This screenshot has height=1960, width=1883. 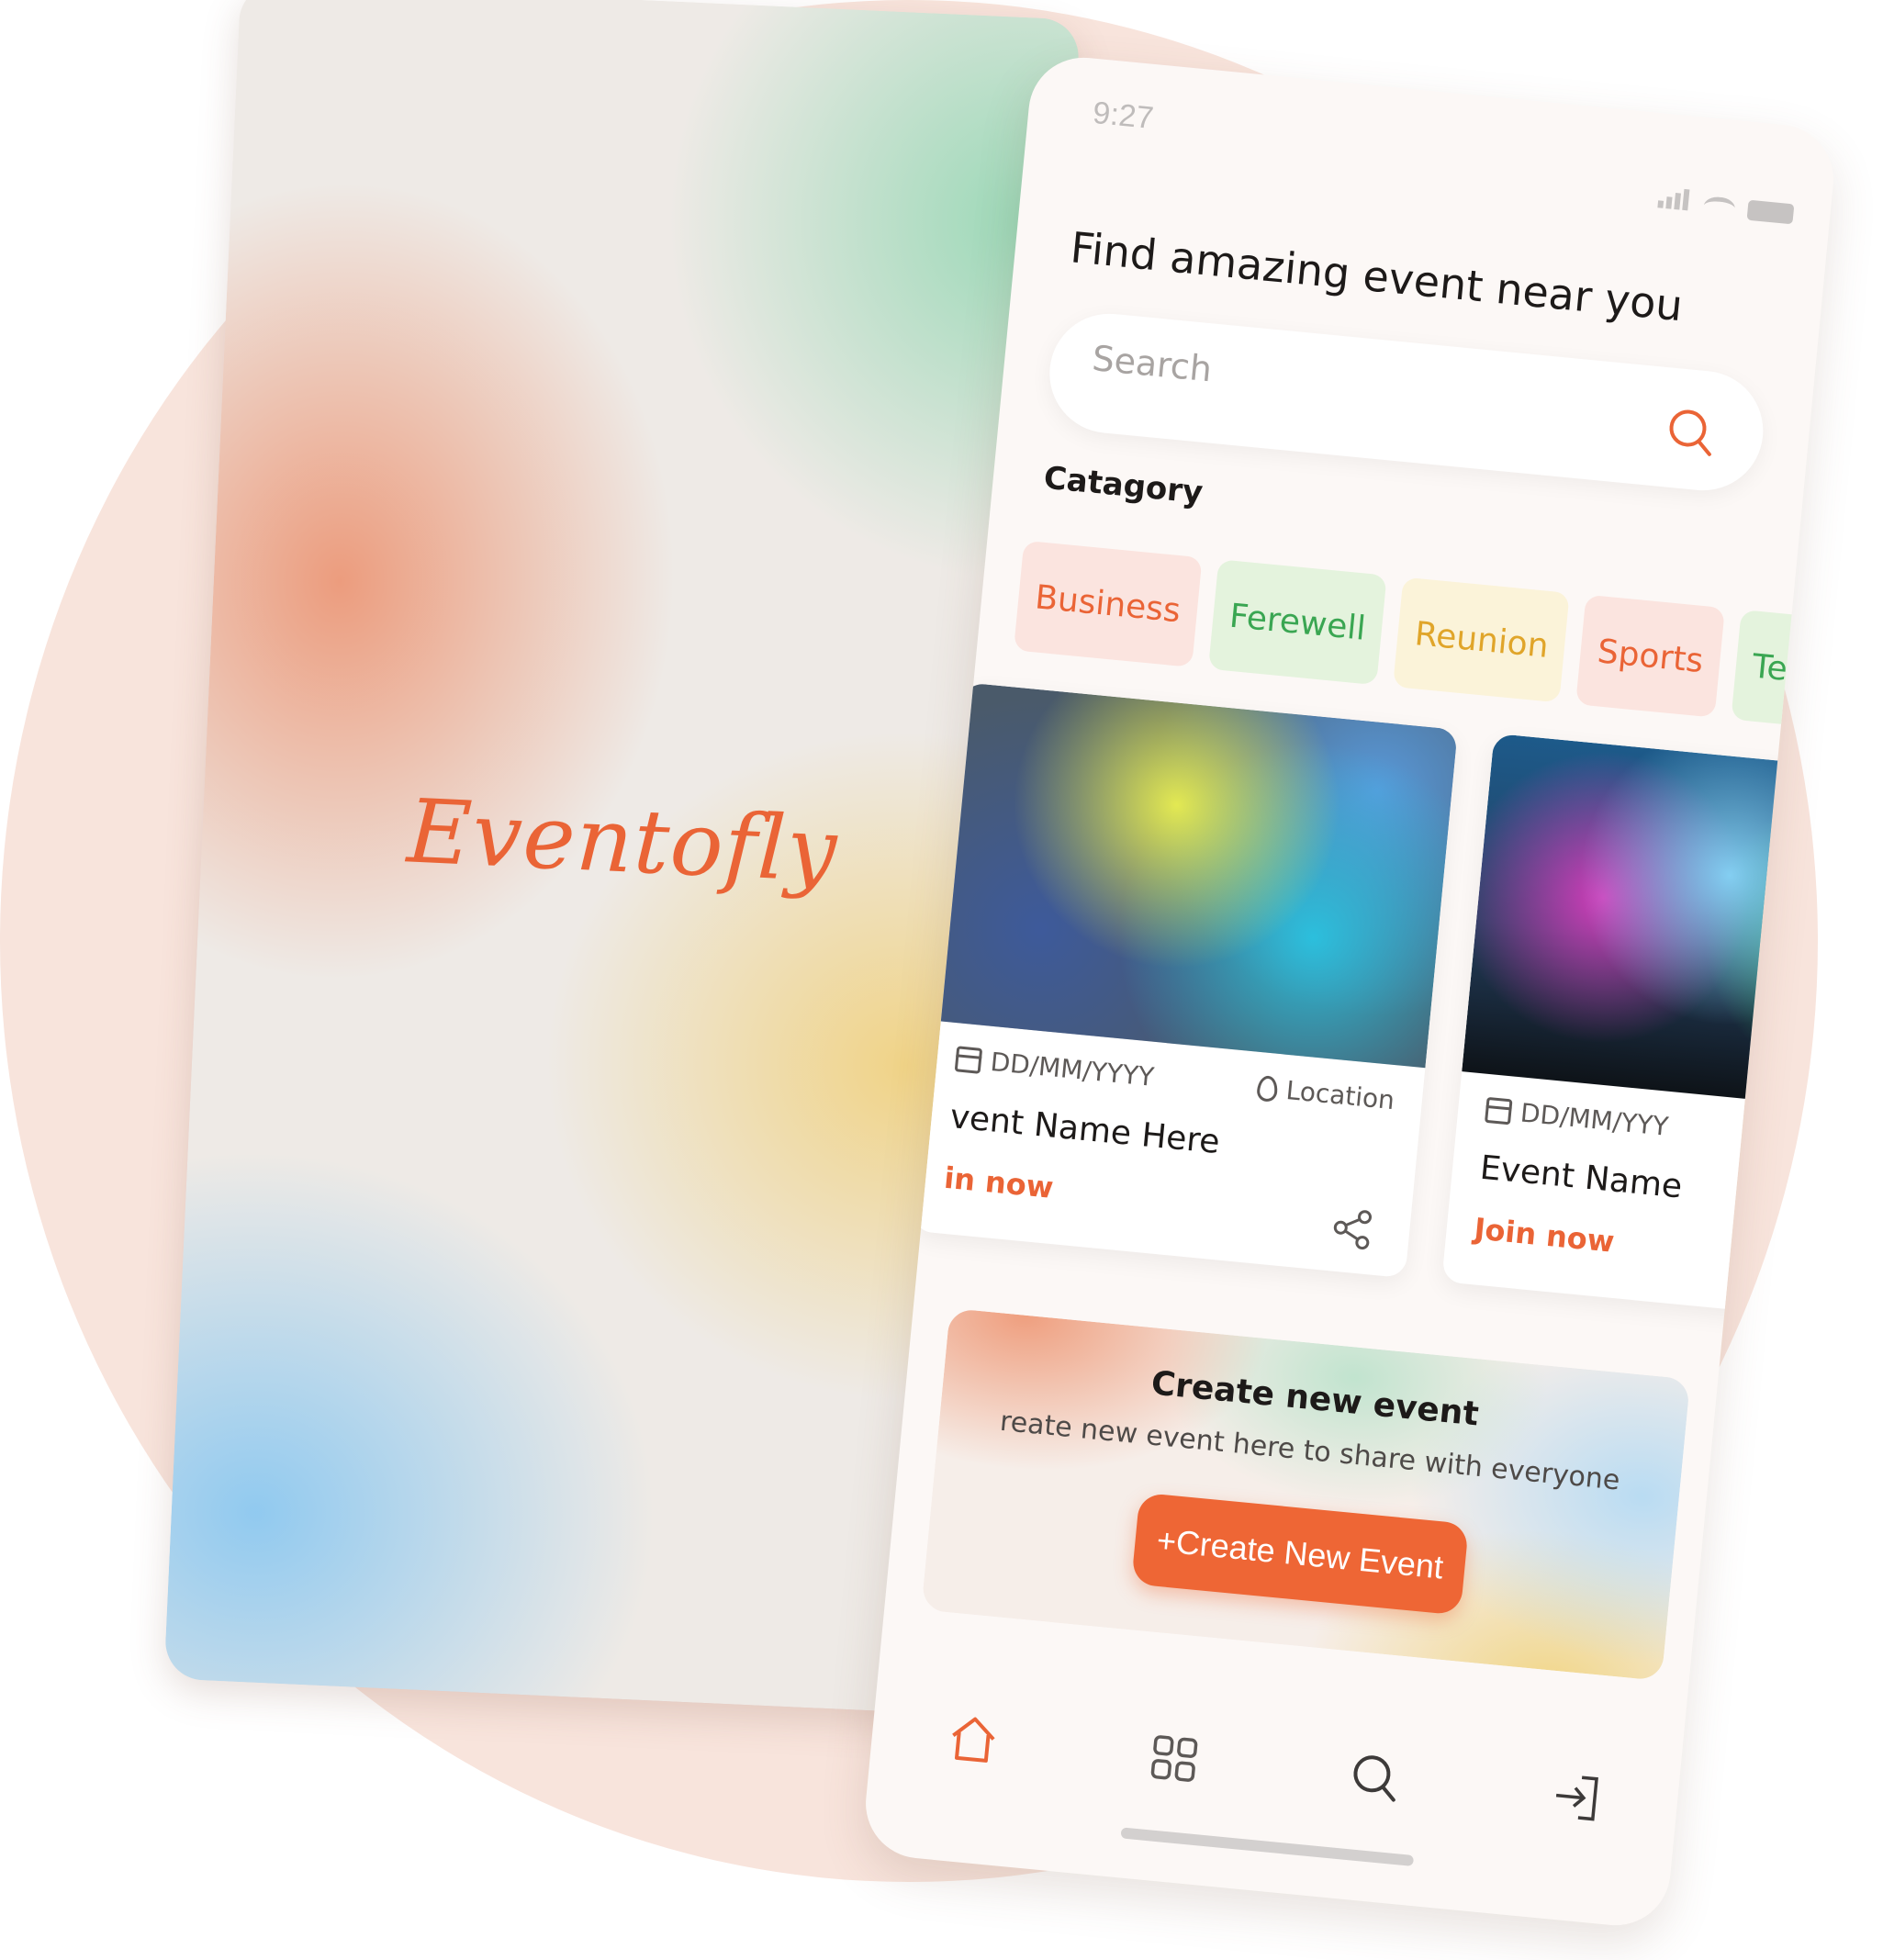 What do you see at coordinates (1300, 1554) in the screenshot?
I see `create-new-event-button: +Create New Event` at bounding box center [1300, 1554].